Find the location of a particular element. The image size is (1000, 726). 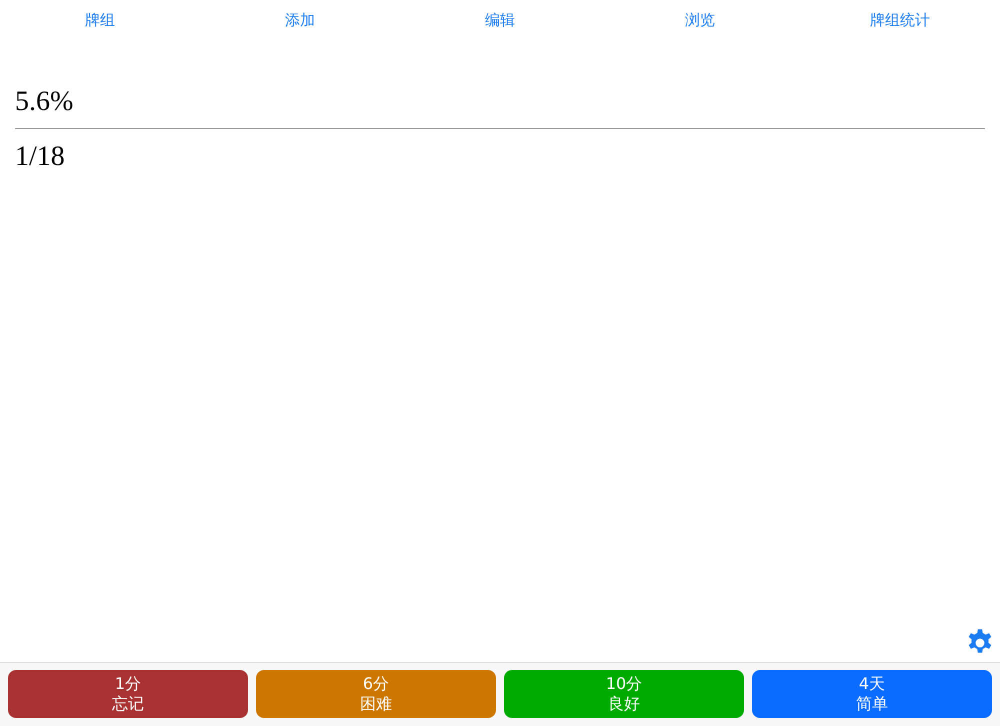

nav-link: 添加 is located at coordinates (300, 20).